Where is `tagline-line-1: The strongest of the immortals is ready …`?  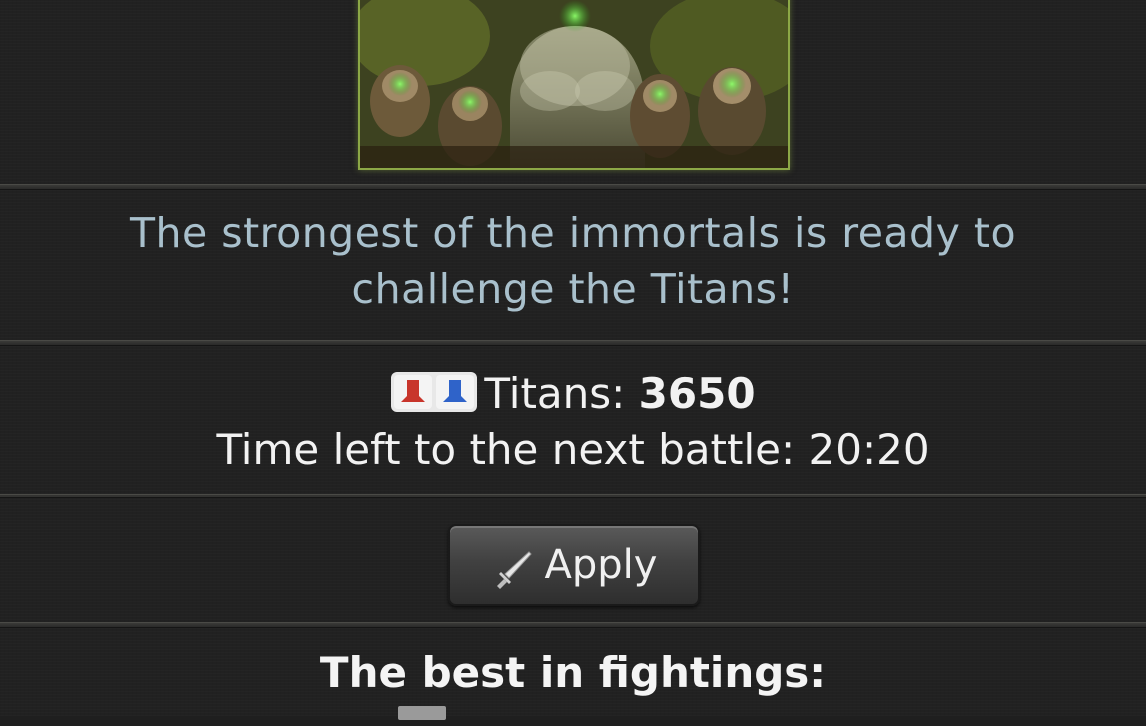 tagline-line-1: The strongest of the immortals is ready … is located at coordinates (573, 233).